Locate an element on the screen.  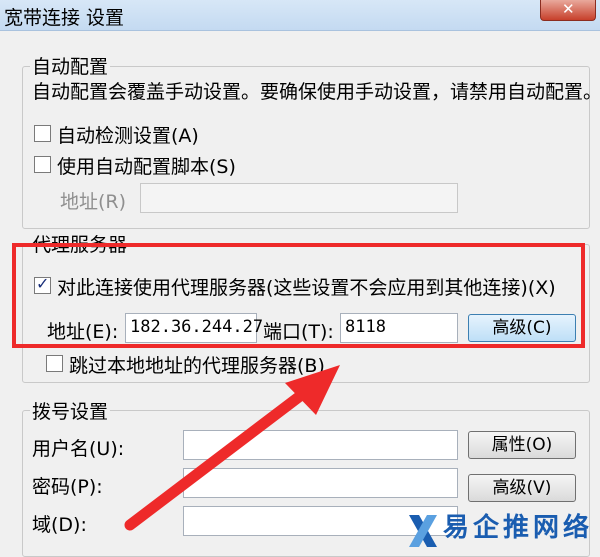
window-title: 宽带连接 设置 is located at coordinates (64, 18).